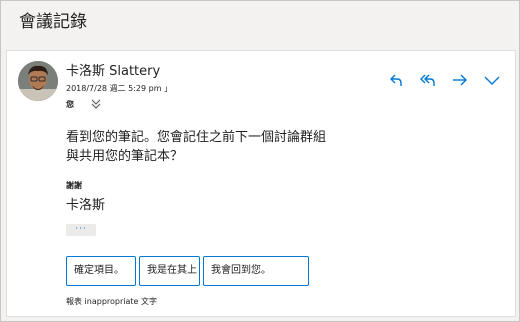 This screenshot has width=520, height=322. What do you see at coordinates (86, 205) in the screenshot?
I see `signoff-name: 卡洛斯` at bounding box center [86, 205].